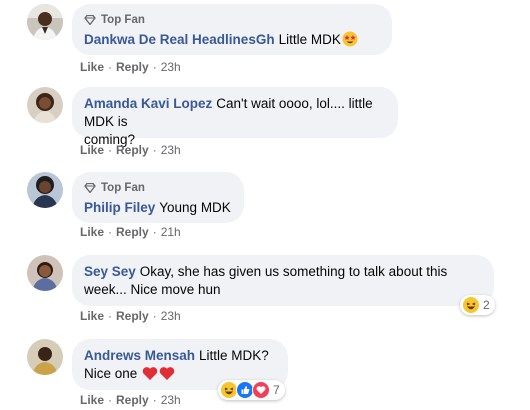 The width and height of the screenshot is (530, 410). Describe the element at coordinates (171, 232) in the screenshot. I see `timestamp: 21h` at that location.